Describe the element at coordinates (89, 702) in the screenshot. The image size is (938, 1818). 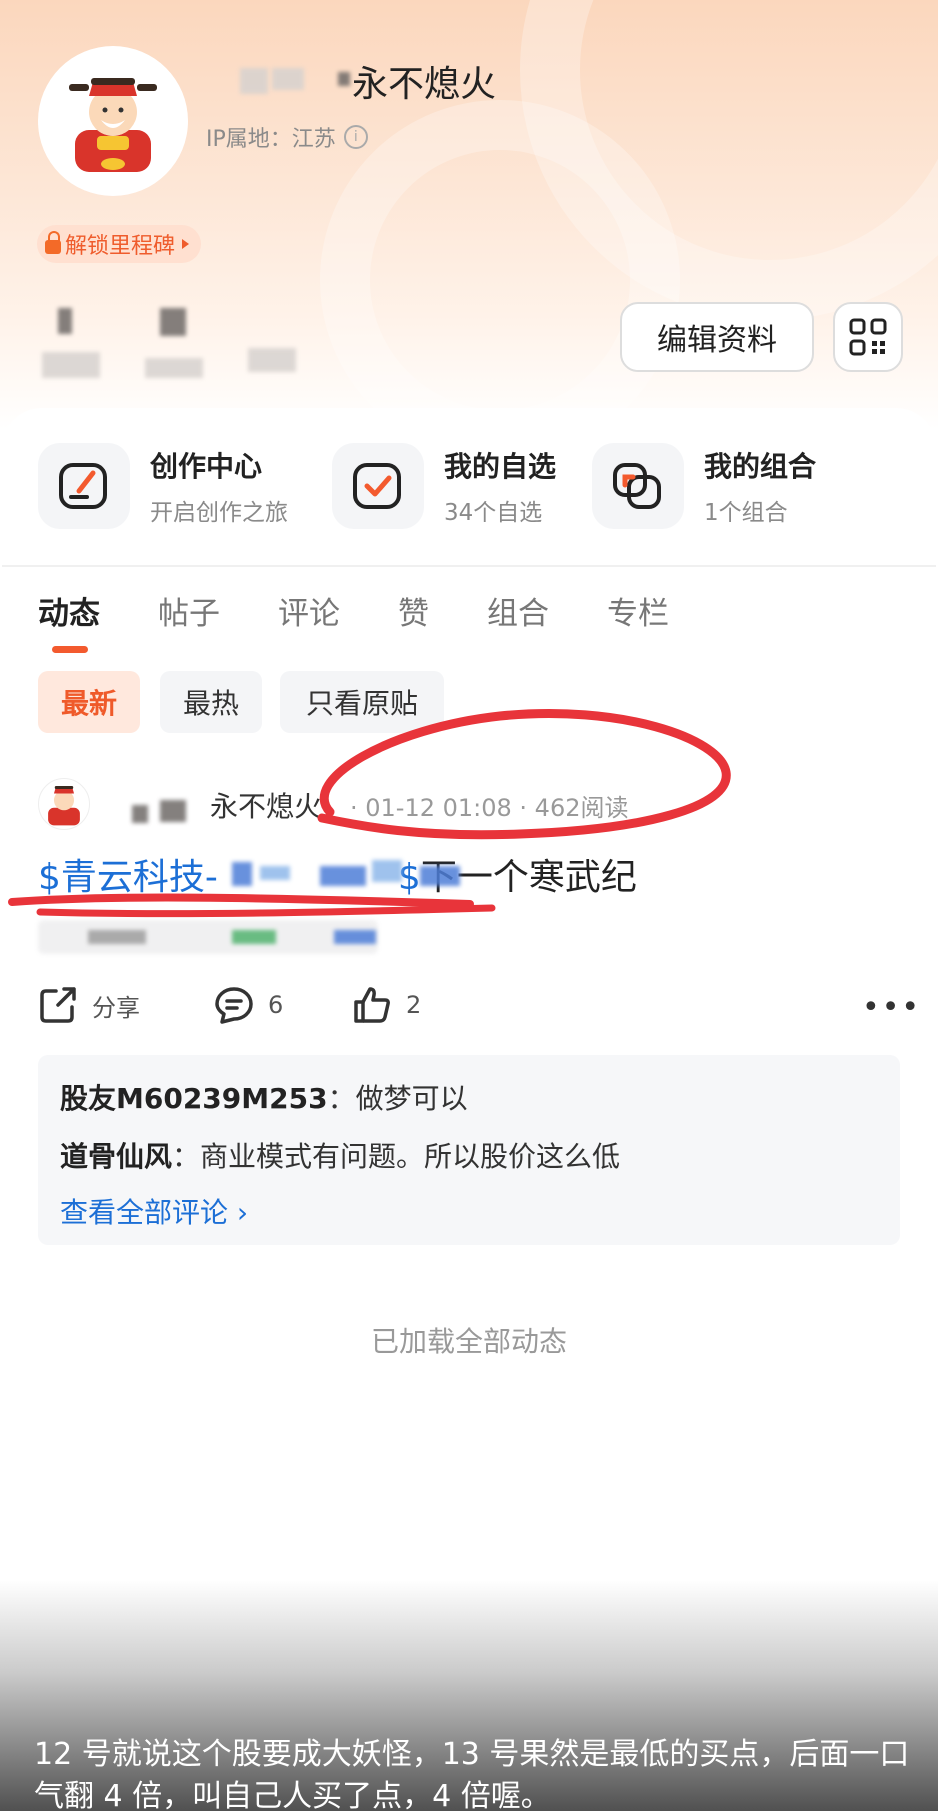
I see `filter-latest: 最新` at that location.